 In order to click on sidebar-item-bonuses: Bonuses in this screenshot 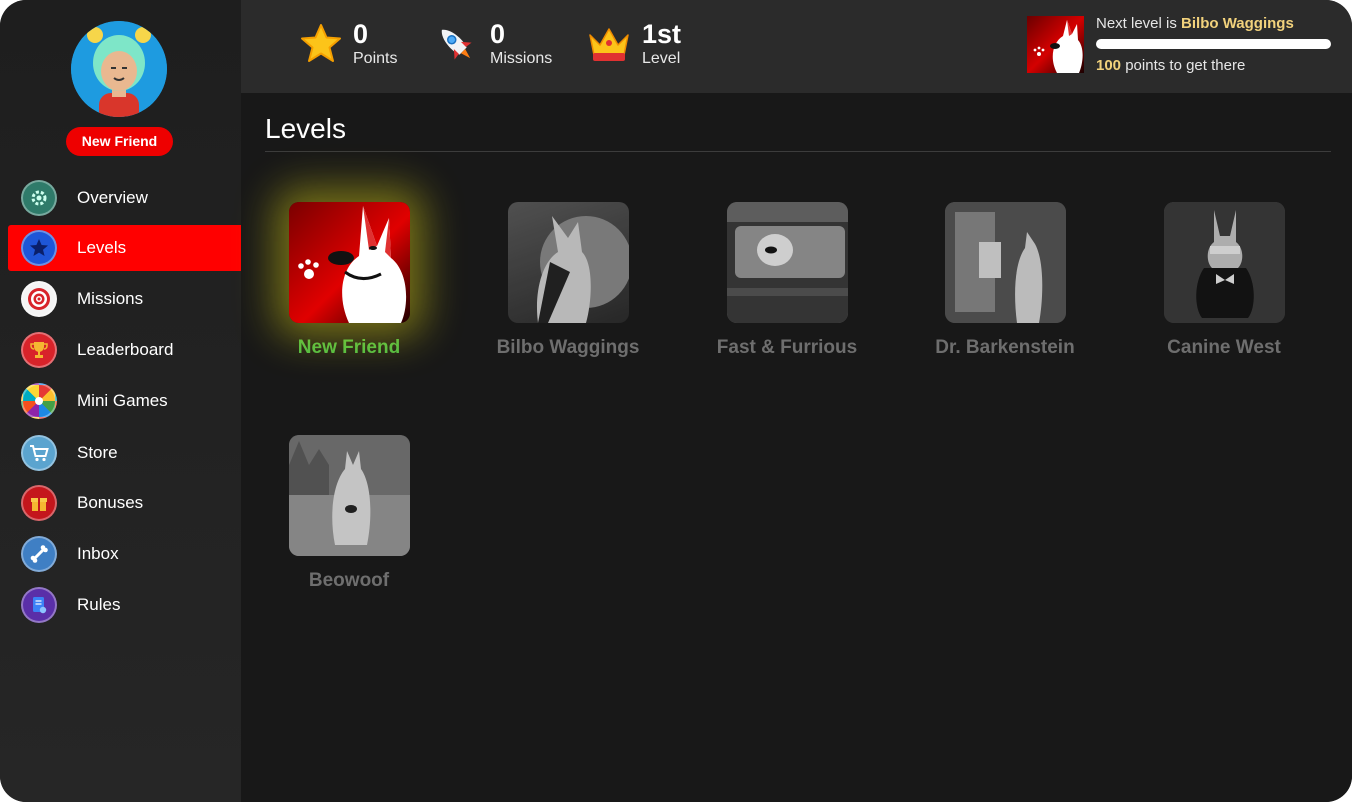, I will do `click(124, 503)`.